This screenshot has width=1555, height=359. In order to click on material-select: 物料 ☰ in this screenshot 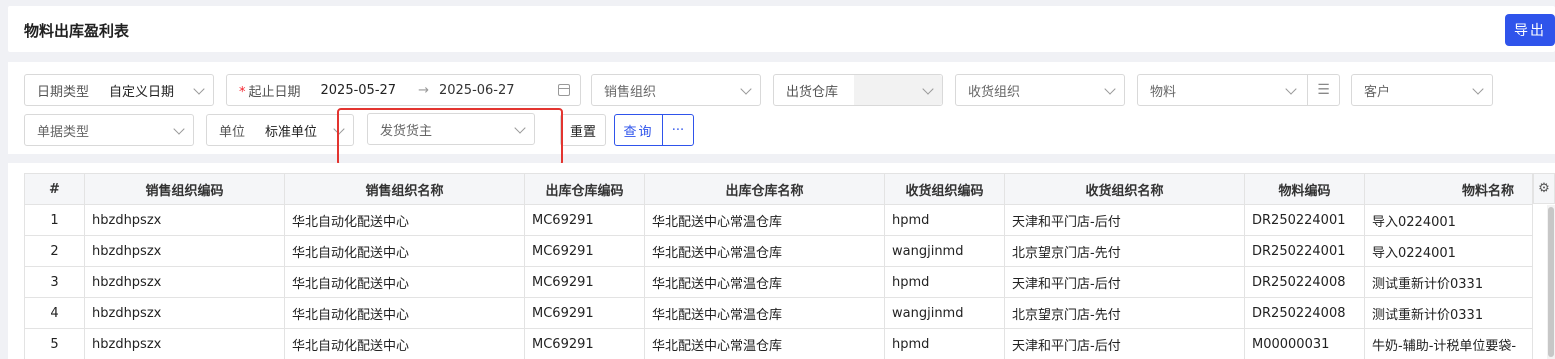, I will do `click(1238, 90)`.